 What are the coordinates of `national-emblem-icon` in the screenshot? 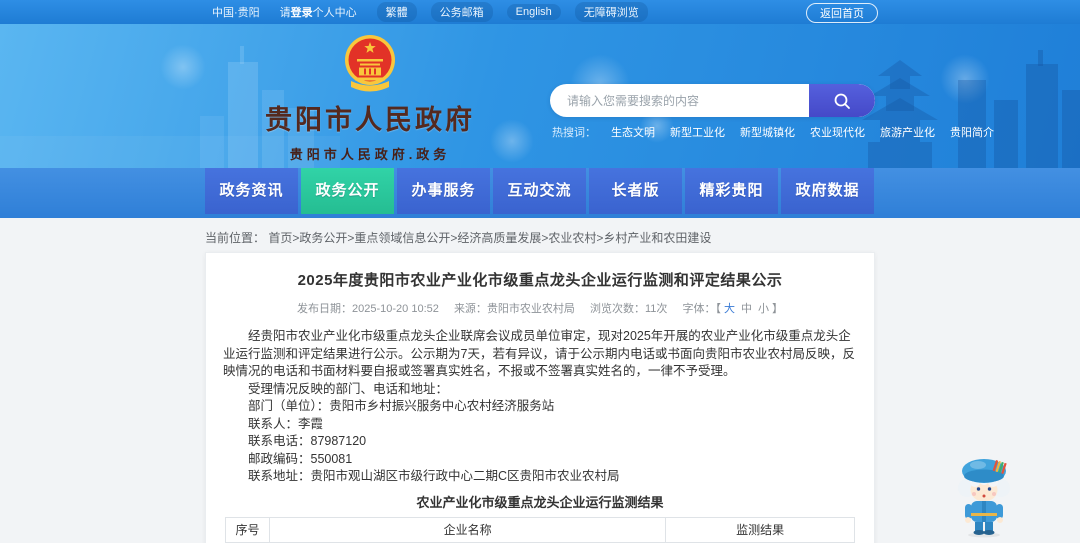 It's located at (370, 63).